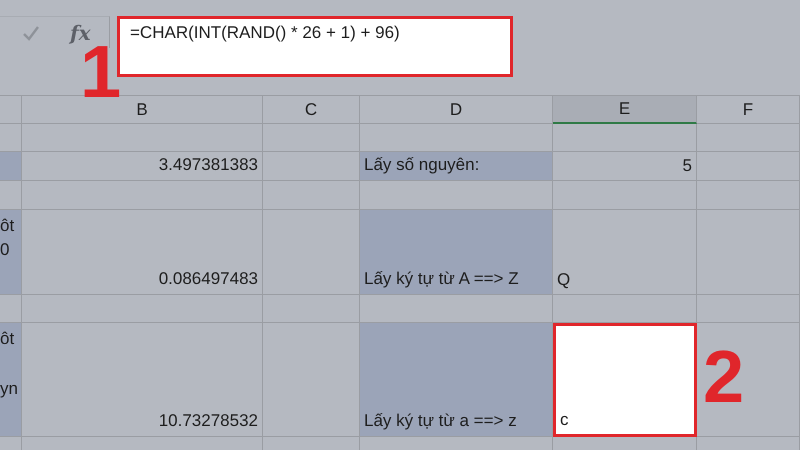 The image size is (800, 450). I want to click on label-cell: Lấy ký tự từ a ==> z, so click(456, 380).